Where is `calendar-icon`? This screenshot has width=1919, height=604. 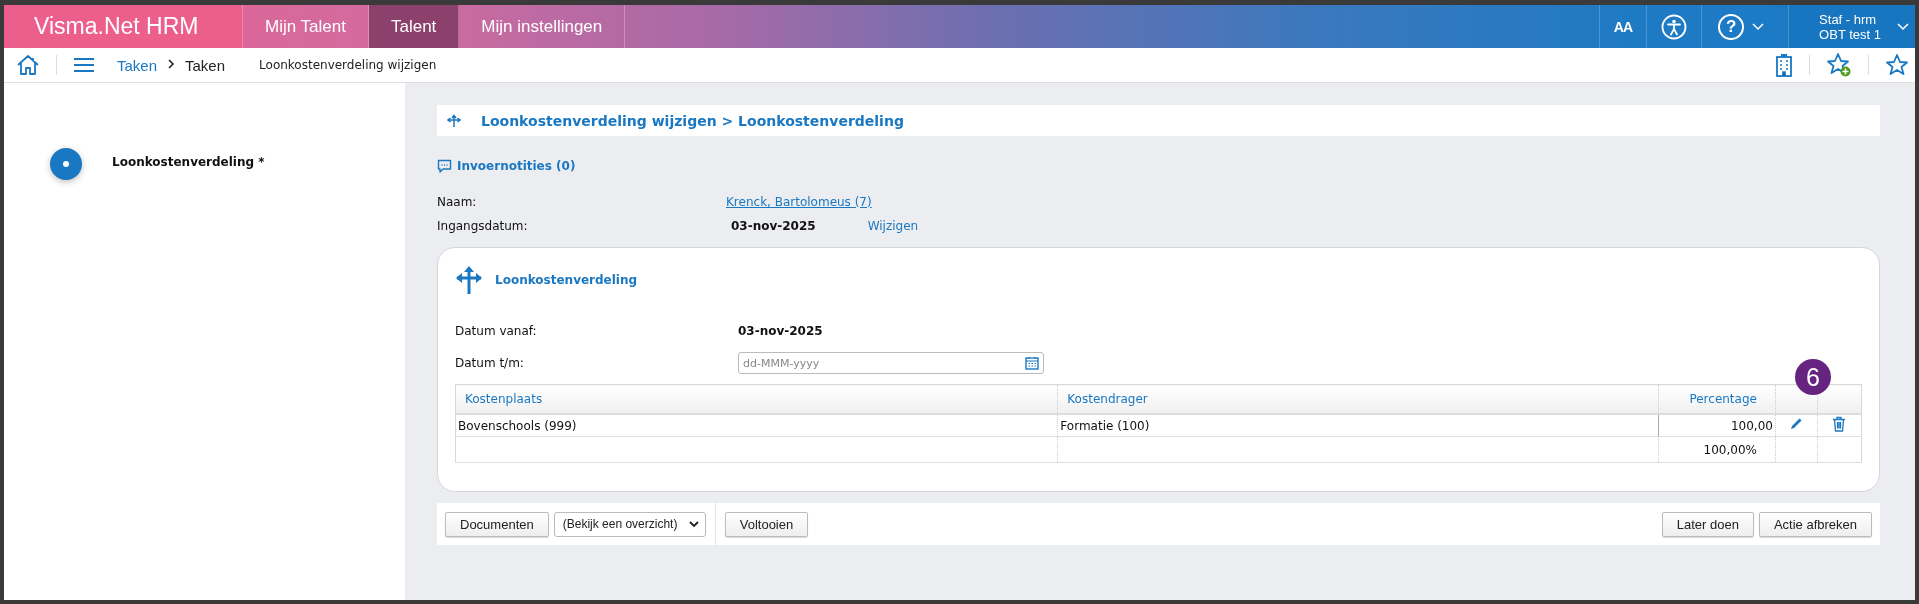
calendar-icon is located at coordinates (1032, 363).